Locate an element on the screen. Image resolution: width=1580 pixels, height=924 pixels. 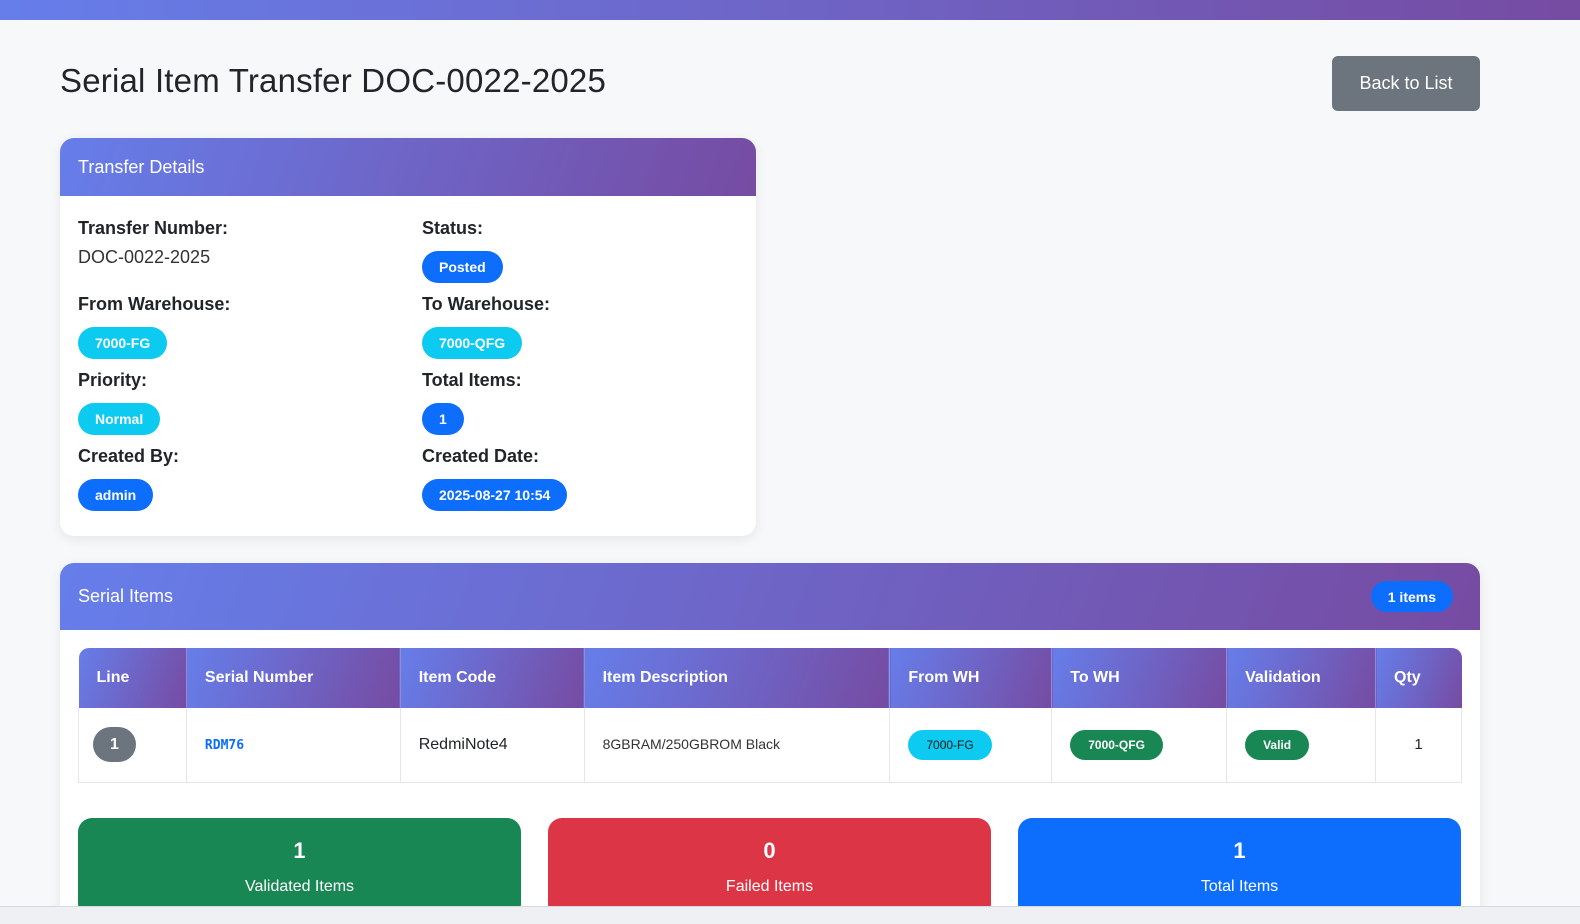
top-gradient-bar is located at coordinates (790, 10).